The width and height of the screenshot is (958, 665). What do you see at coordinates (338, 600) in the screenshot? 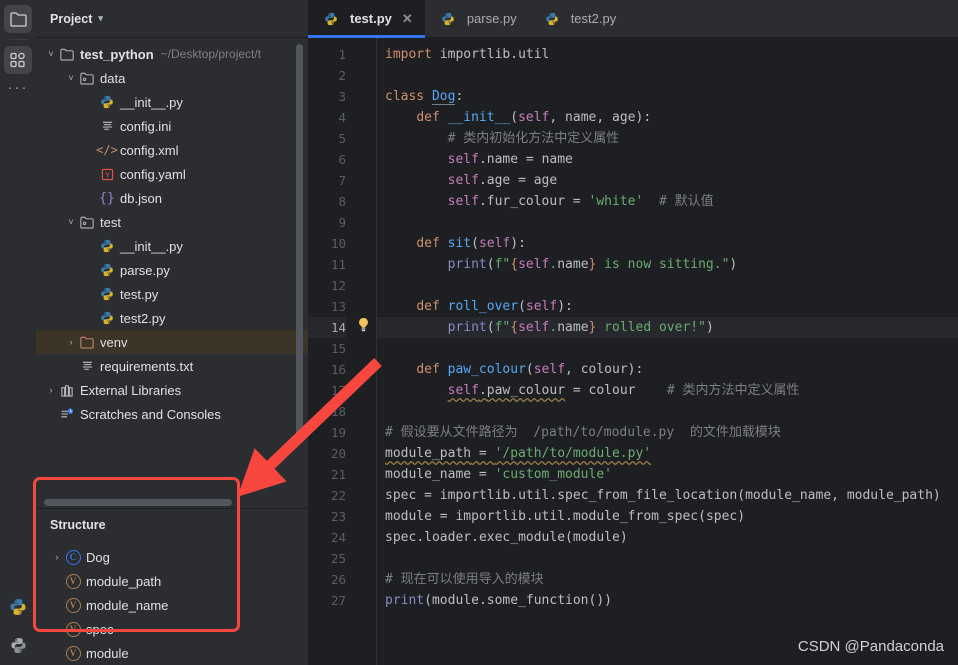
I see `line-number: 27` at bounding box center [338, 600].